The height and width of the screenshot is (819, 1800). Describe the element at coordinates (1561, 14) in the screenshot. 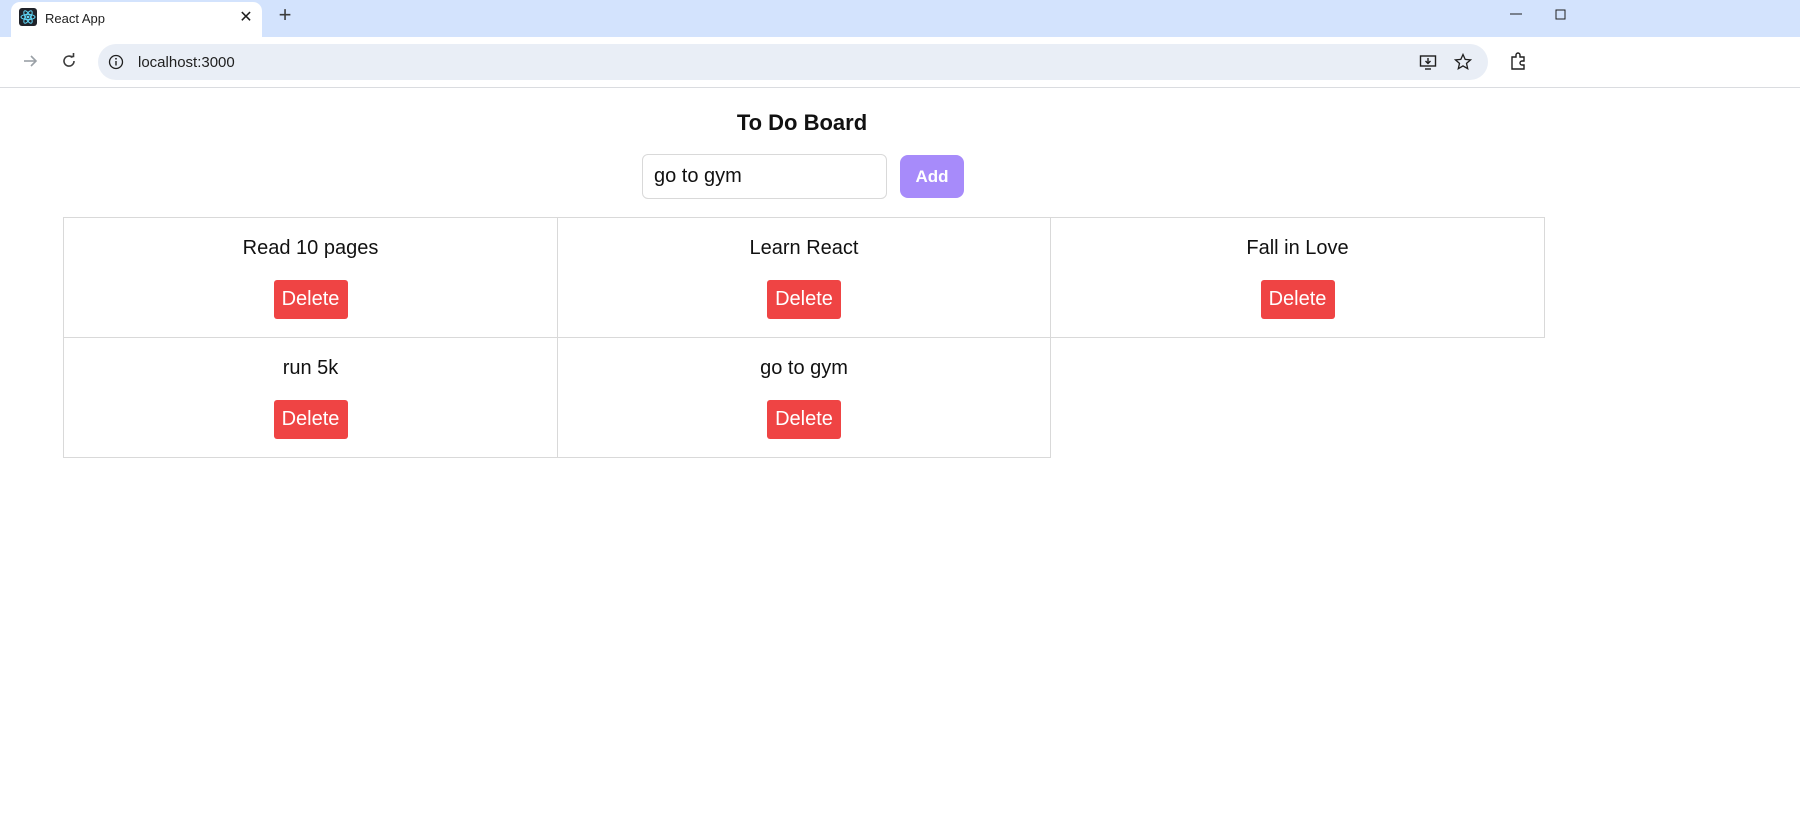

I see `restore-icon` at that location.